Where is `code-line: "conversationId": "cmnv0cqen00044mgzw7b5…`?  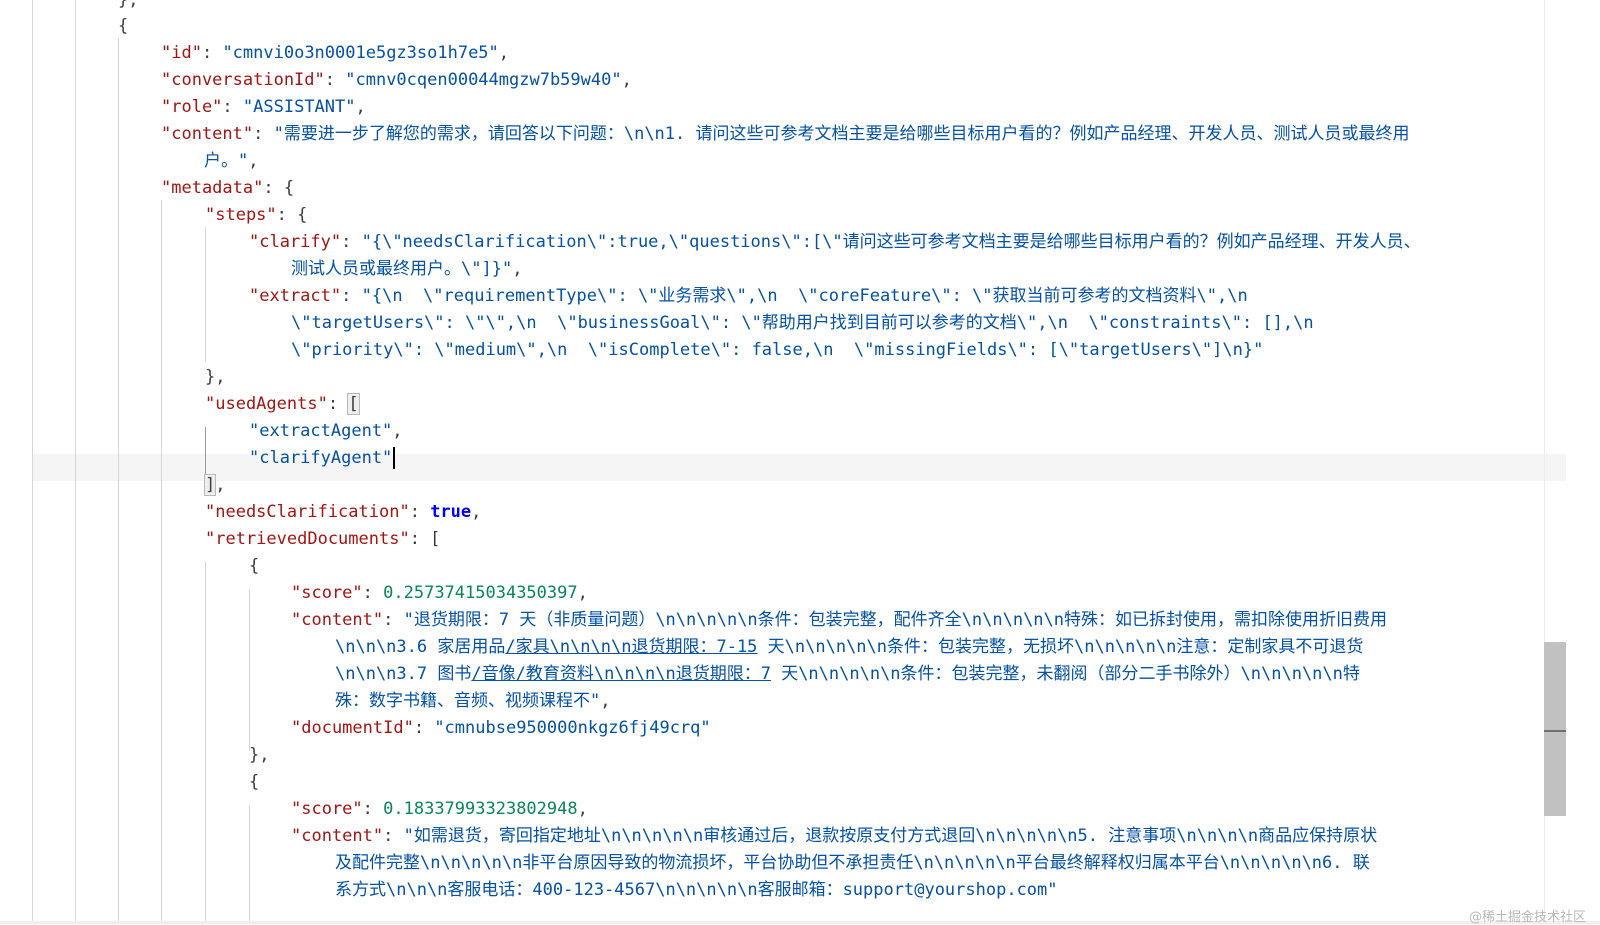
code-line: "conversationId": "cmnv0cqen00044mgzw7b5… is located at coordinates (396, 80).